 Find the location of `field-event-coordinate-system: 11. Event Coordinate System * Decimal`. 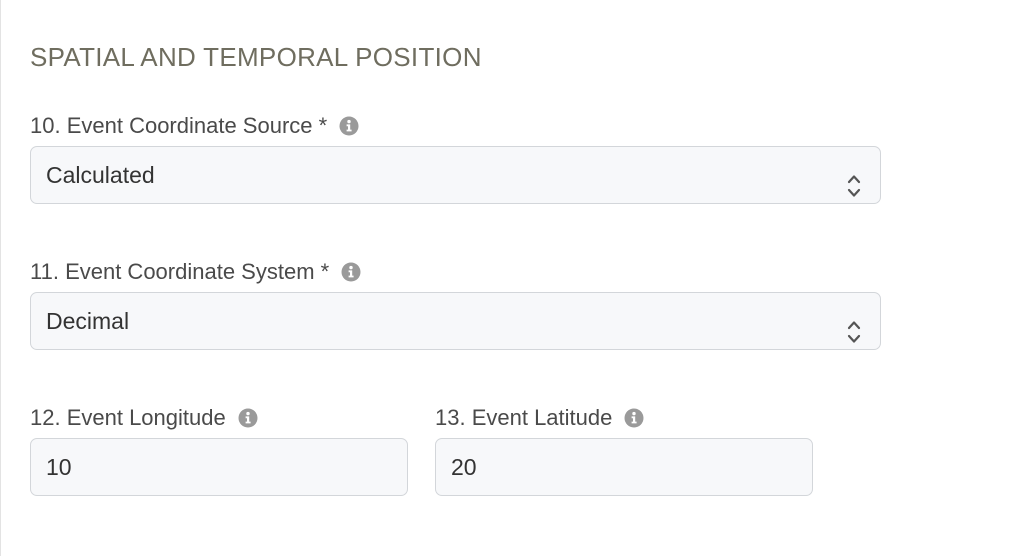

field-event-coordinate-system: 11. Event Coordinate System * Decimal is located at coordinates (455, 304).